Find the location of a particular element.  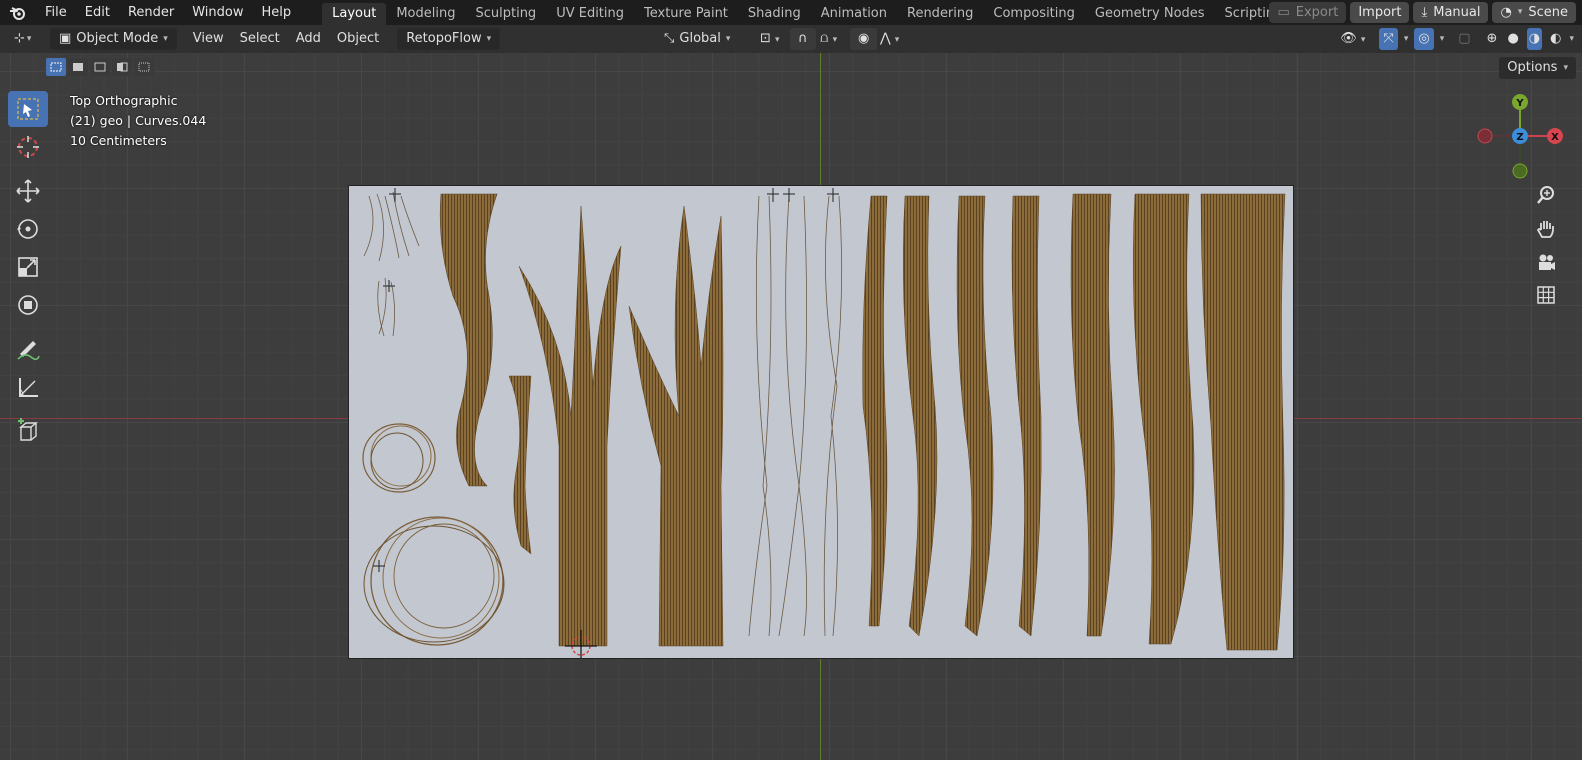

move-tool is located at coordinates (28, 191).